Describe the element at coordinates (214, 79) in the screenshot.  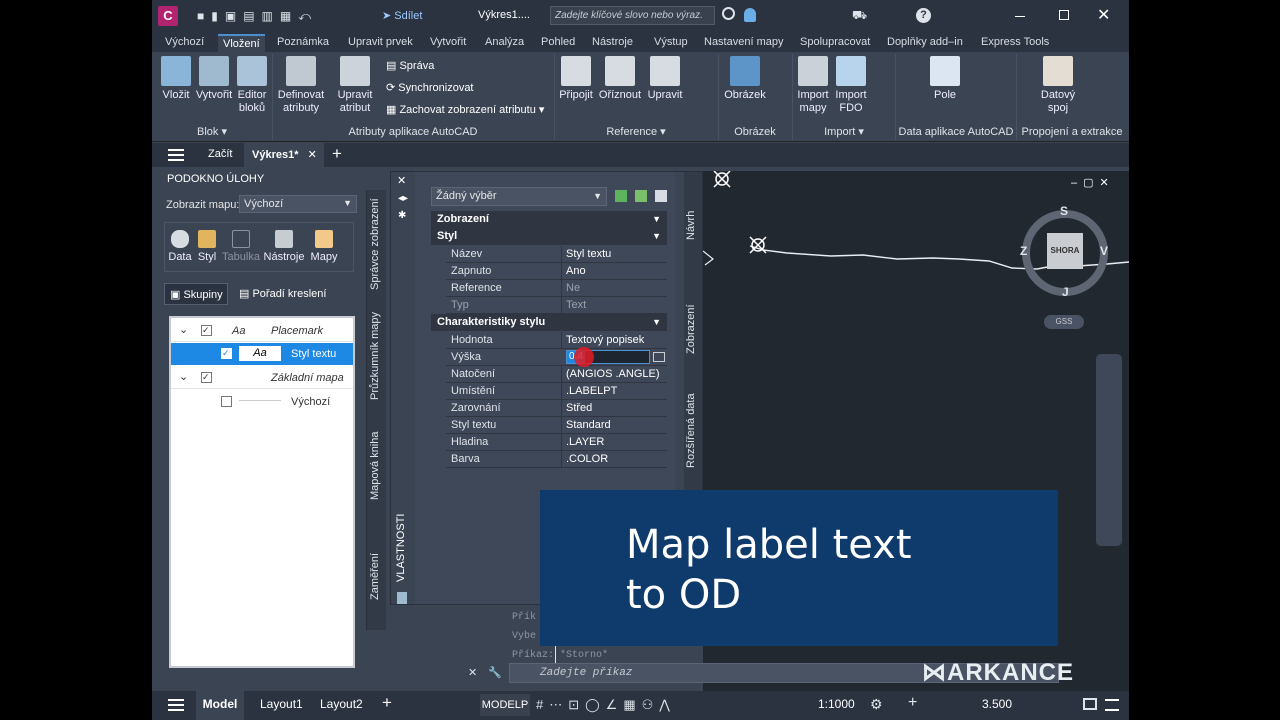
I see `vytvorit-button: Vytvořit` at that location.